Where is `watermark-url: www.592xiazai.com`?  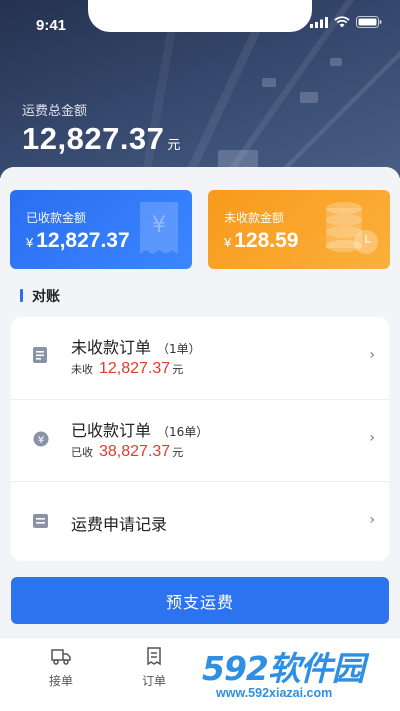
watermark-url: www.592xiazai.com is located at coordinates (274, 693).